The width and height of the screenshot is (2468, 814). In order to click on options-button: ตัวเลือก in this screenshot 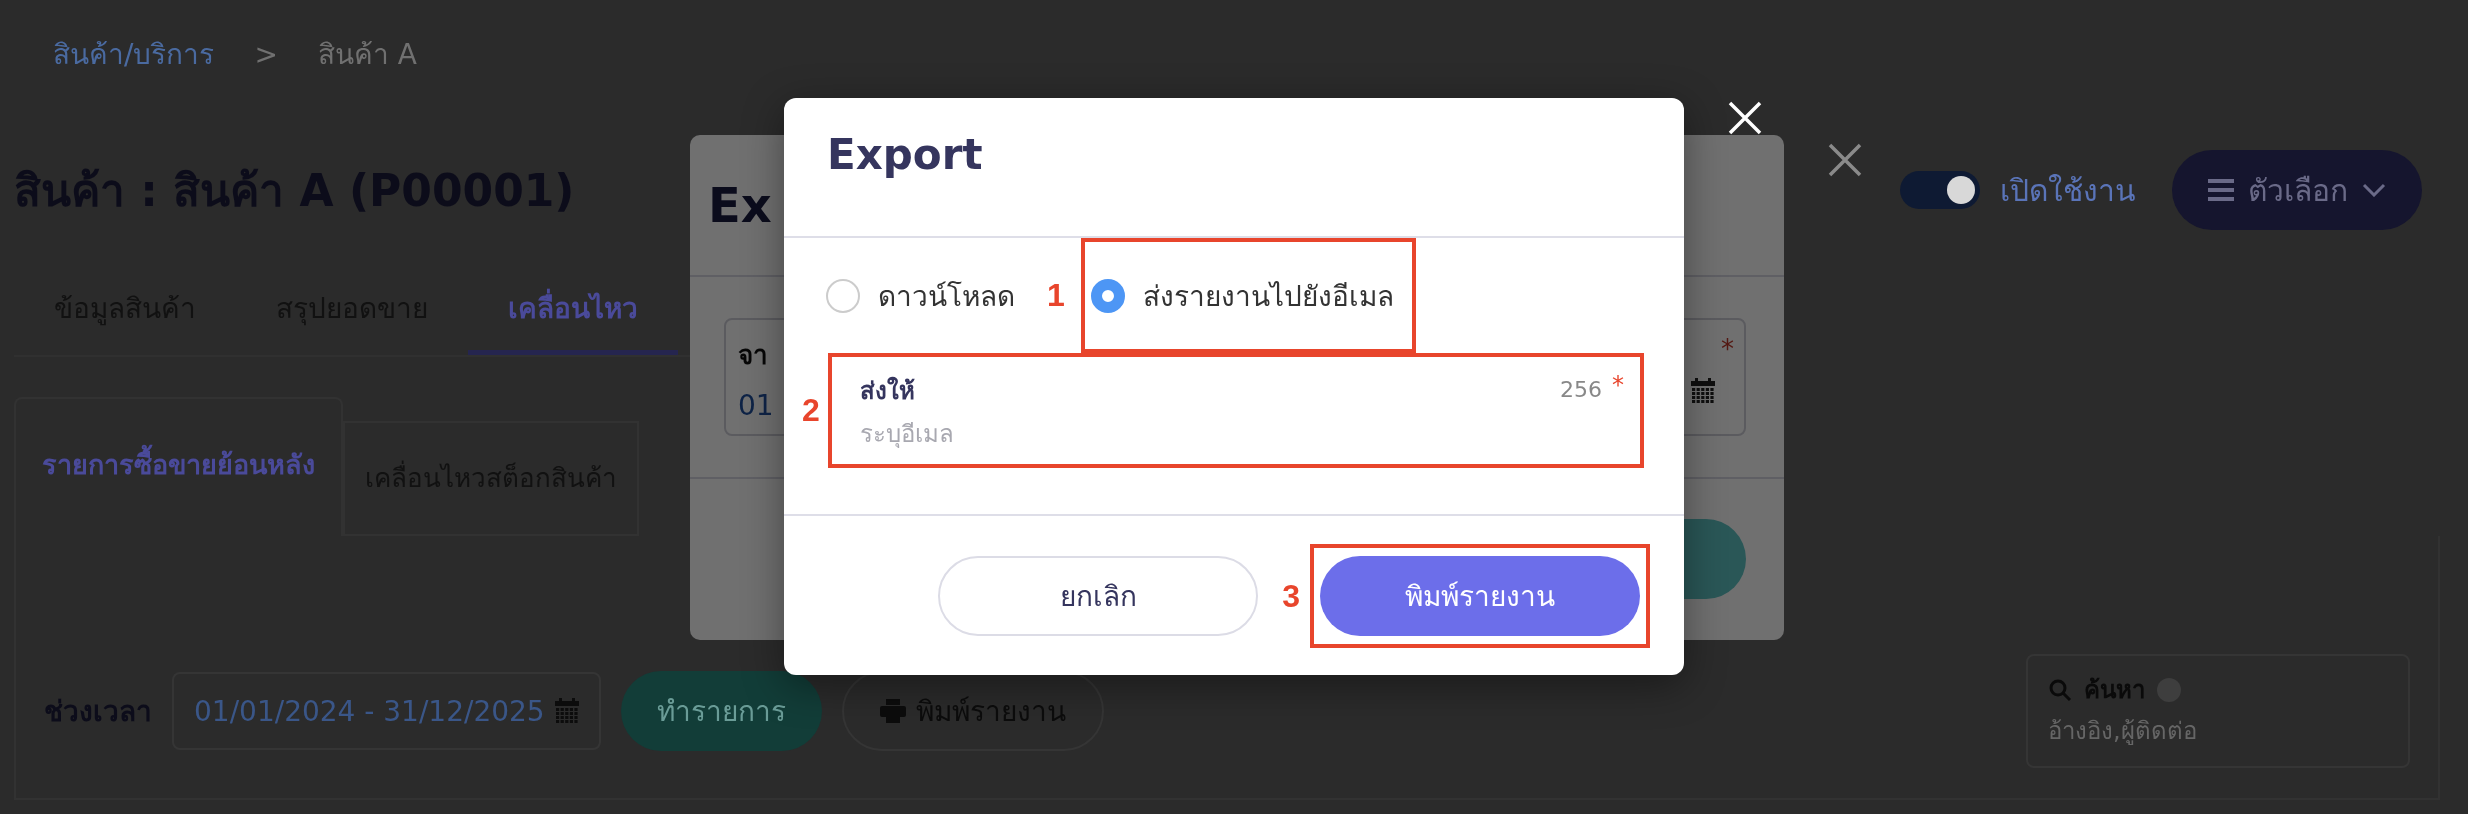, I will do `click(2297, 190)`.